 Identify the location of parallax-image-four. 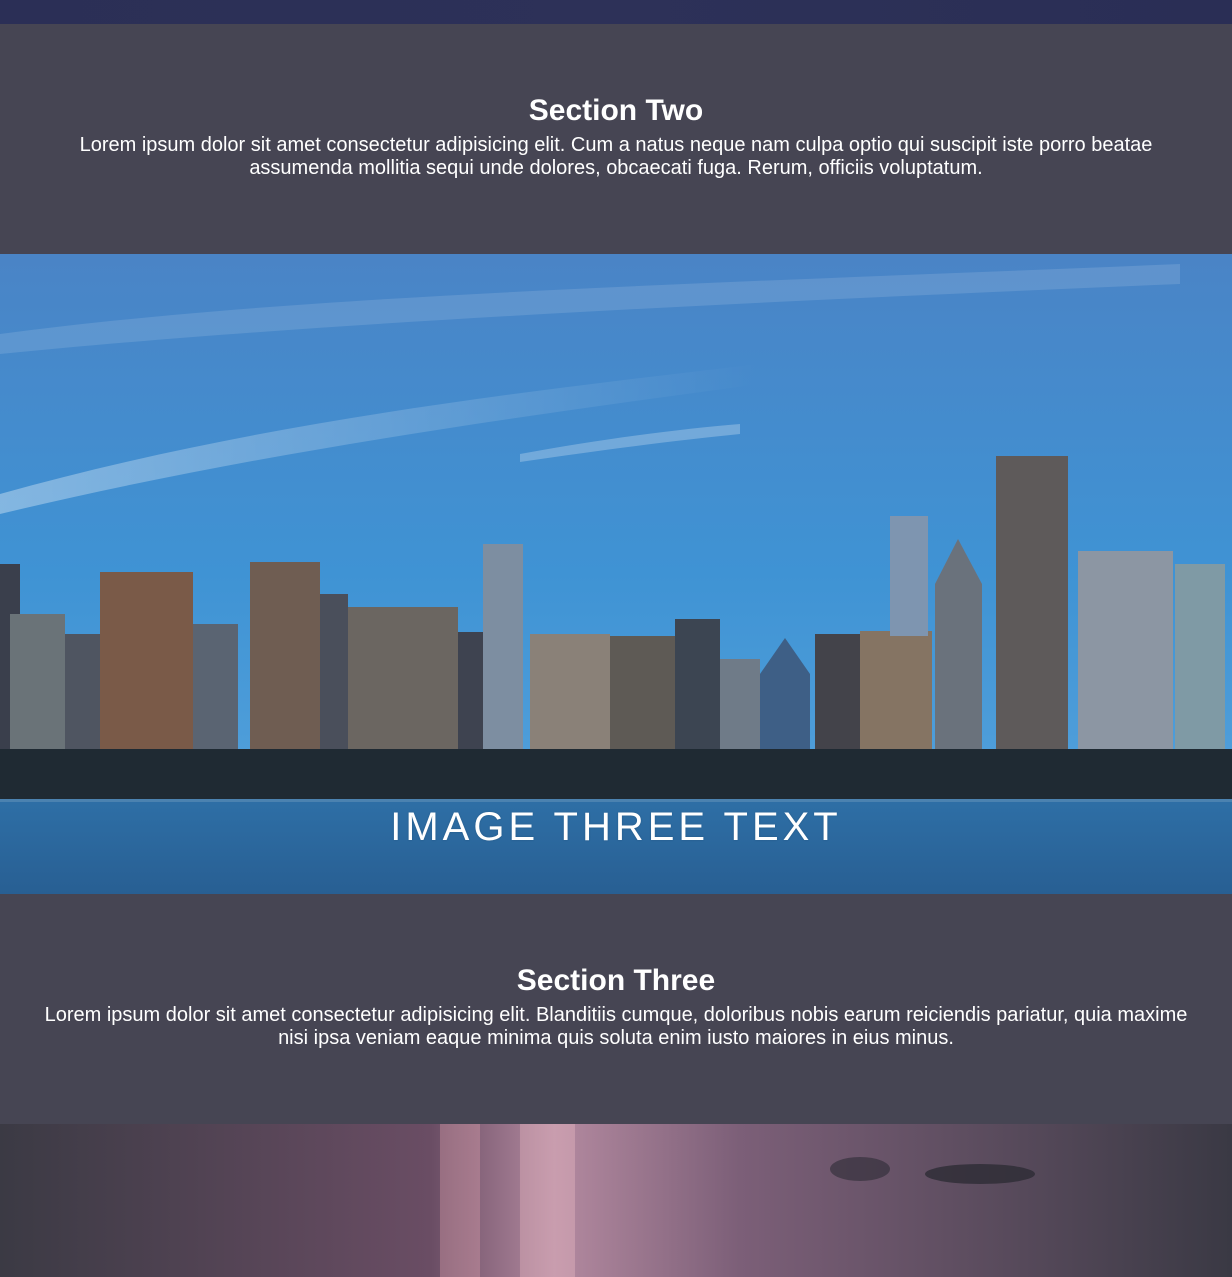
(616, 1200).